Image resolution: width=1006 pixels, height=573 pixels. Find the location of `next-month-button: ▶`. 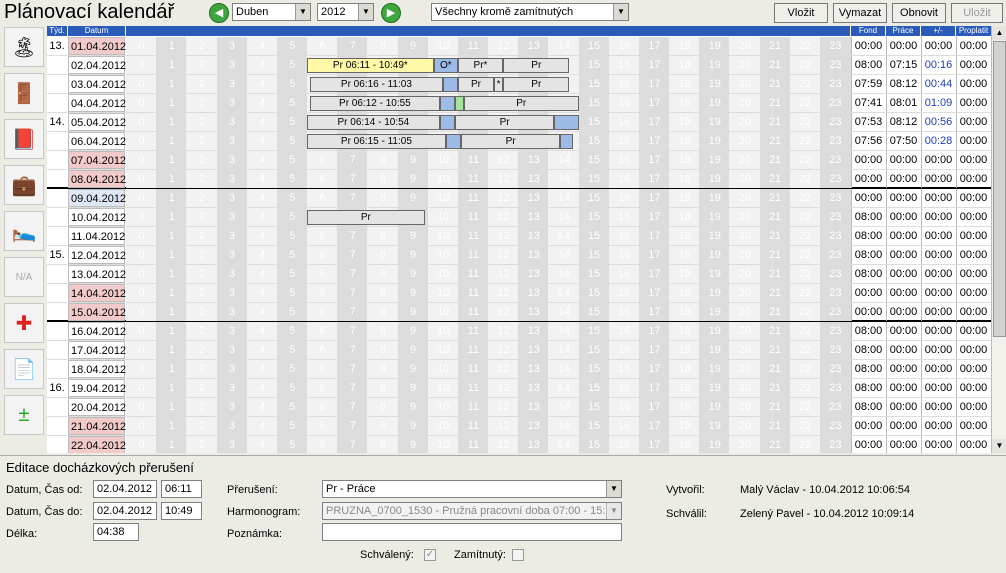

next-month-button: ▶ is located at coordinates (391, 13).